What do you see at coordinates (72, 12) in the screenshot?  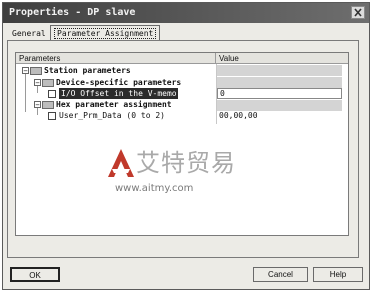 I see `window-title: Properties - DP slave` at bounding box center [72, 12].